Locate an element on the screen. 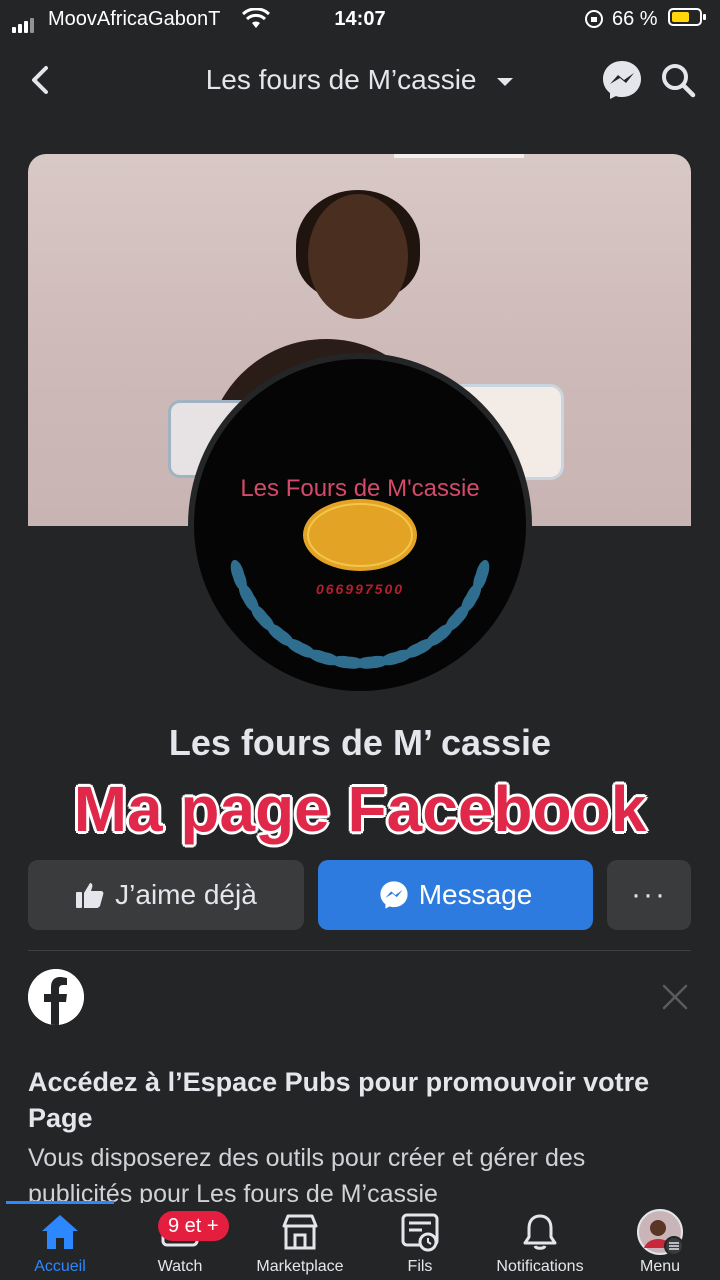  tab-label: Fils is located at coordinates (420, 1266).